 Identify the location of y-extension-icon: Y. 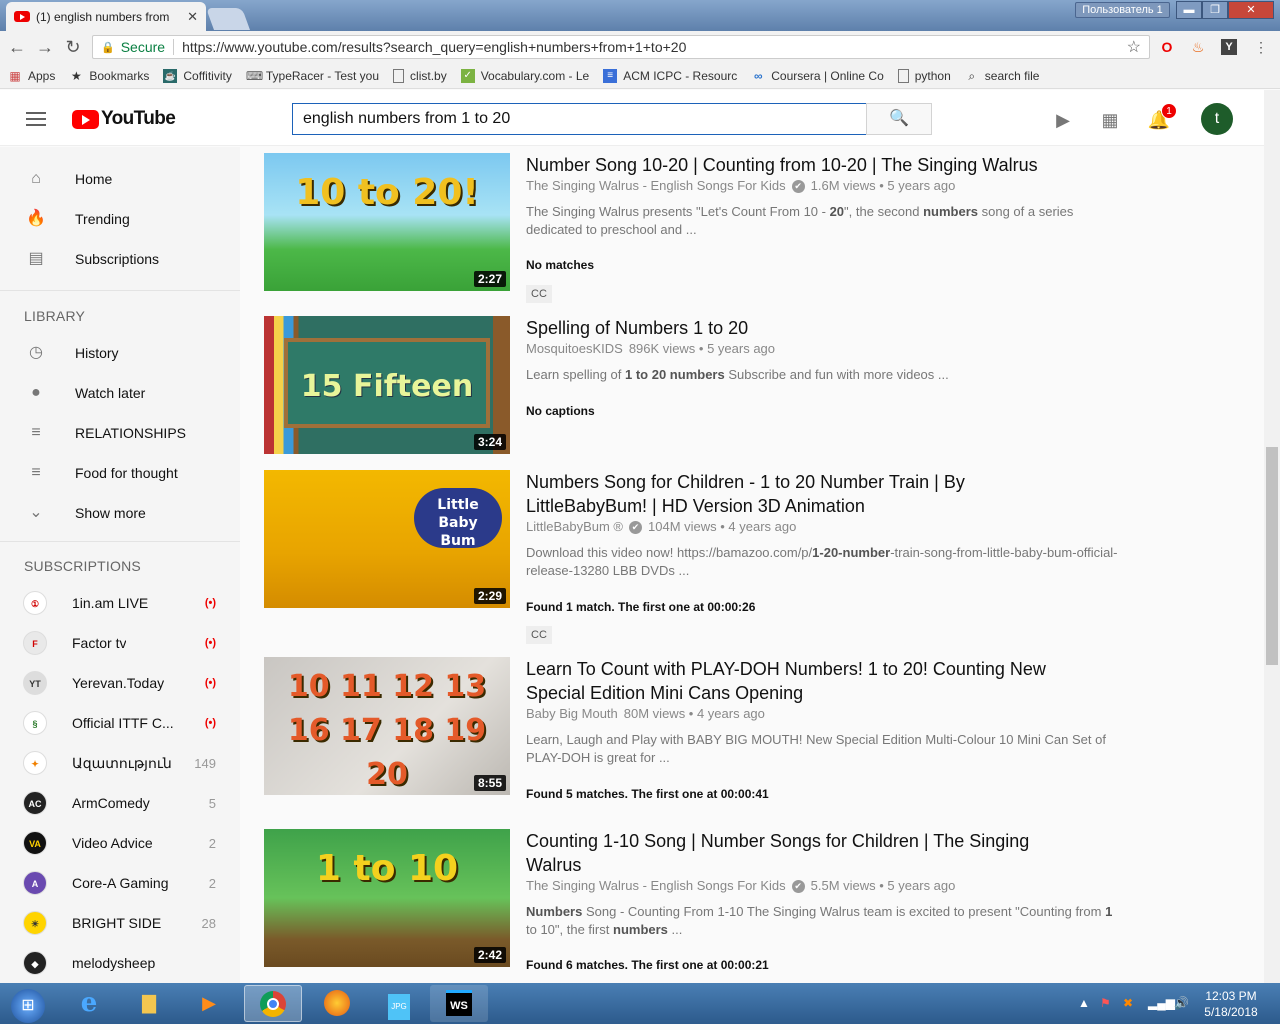
(1229, 47).